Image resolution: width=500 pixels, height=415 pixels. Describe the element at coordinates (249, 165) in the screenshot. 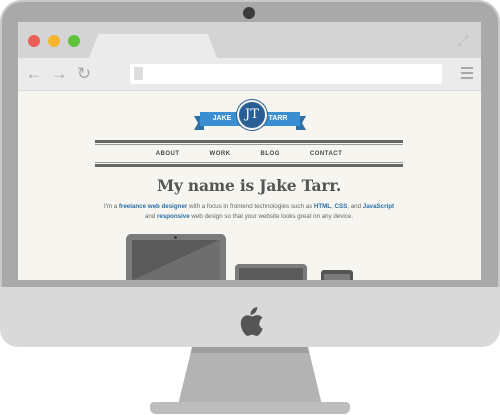

I see `nav-divider-bottom` at that location.